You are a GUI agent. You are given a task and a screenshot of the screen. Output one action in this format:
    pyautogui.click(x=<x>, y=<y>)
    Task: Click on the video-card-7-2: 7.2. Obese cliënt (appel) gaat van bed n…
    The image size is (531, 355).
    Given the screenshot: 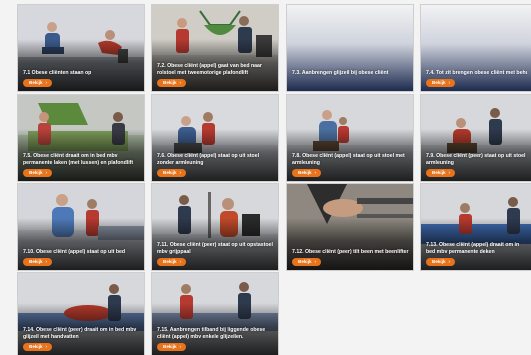 What is the action you would take?
    pyautogui.click(x=215, y=48)
    